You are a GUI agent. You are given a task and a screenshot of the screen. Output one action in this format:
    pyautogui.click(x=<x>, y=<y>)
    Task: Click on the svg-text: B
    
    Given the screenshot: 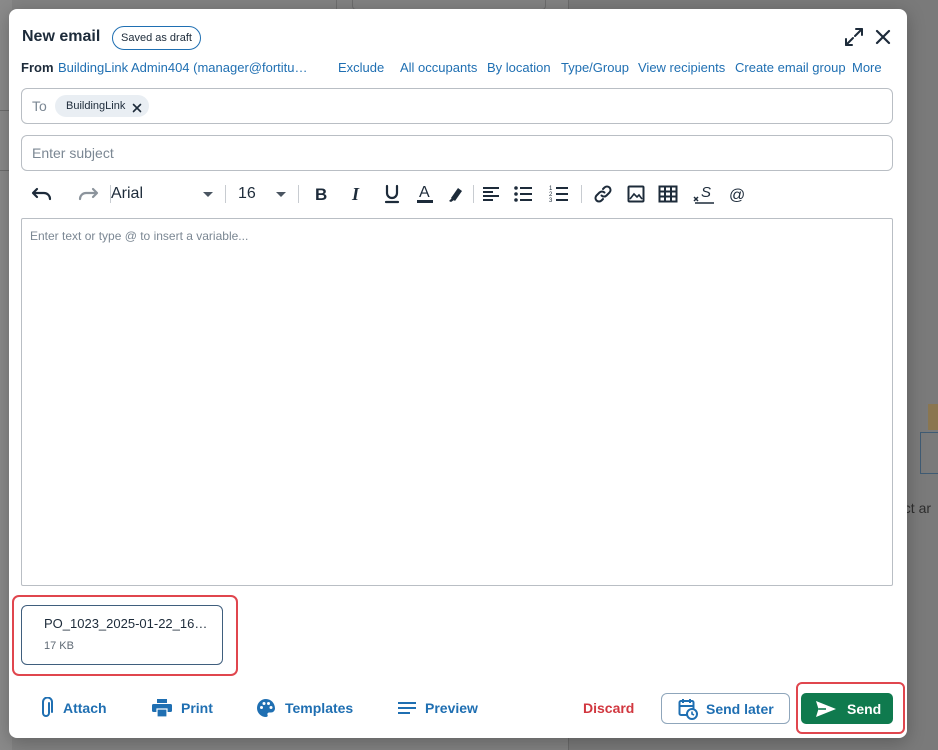 What is the action you would take?
    pyautogui.click(x=321, y=194)
    